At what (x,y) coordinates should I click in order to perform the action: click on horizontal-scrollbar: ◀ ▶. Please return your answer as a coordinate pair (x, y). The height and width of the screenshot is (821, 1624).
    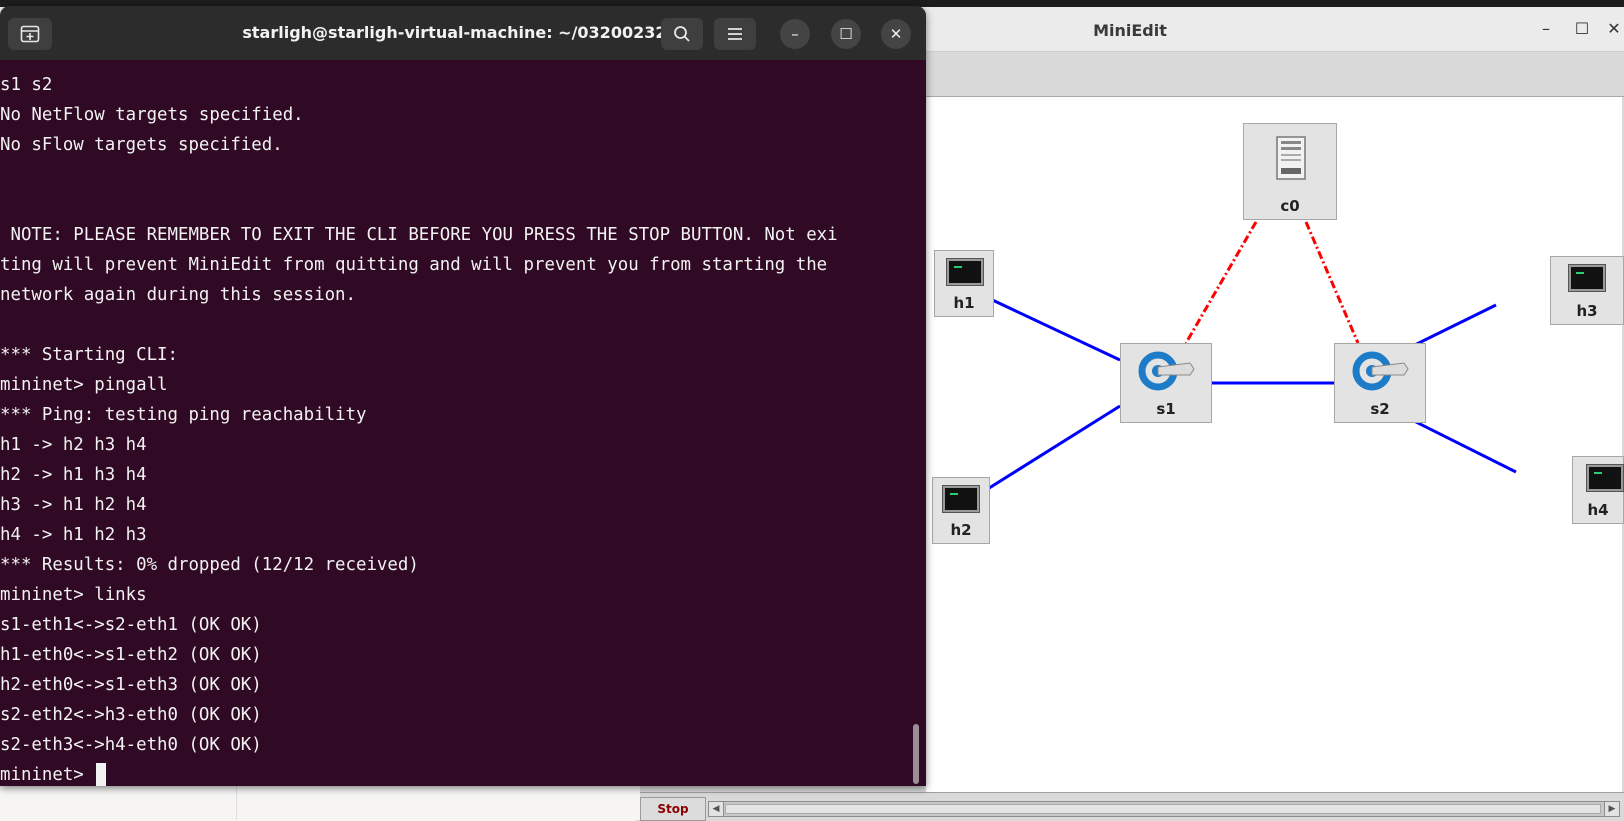
    Looking at the image, I should click on (1164, 809).